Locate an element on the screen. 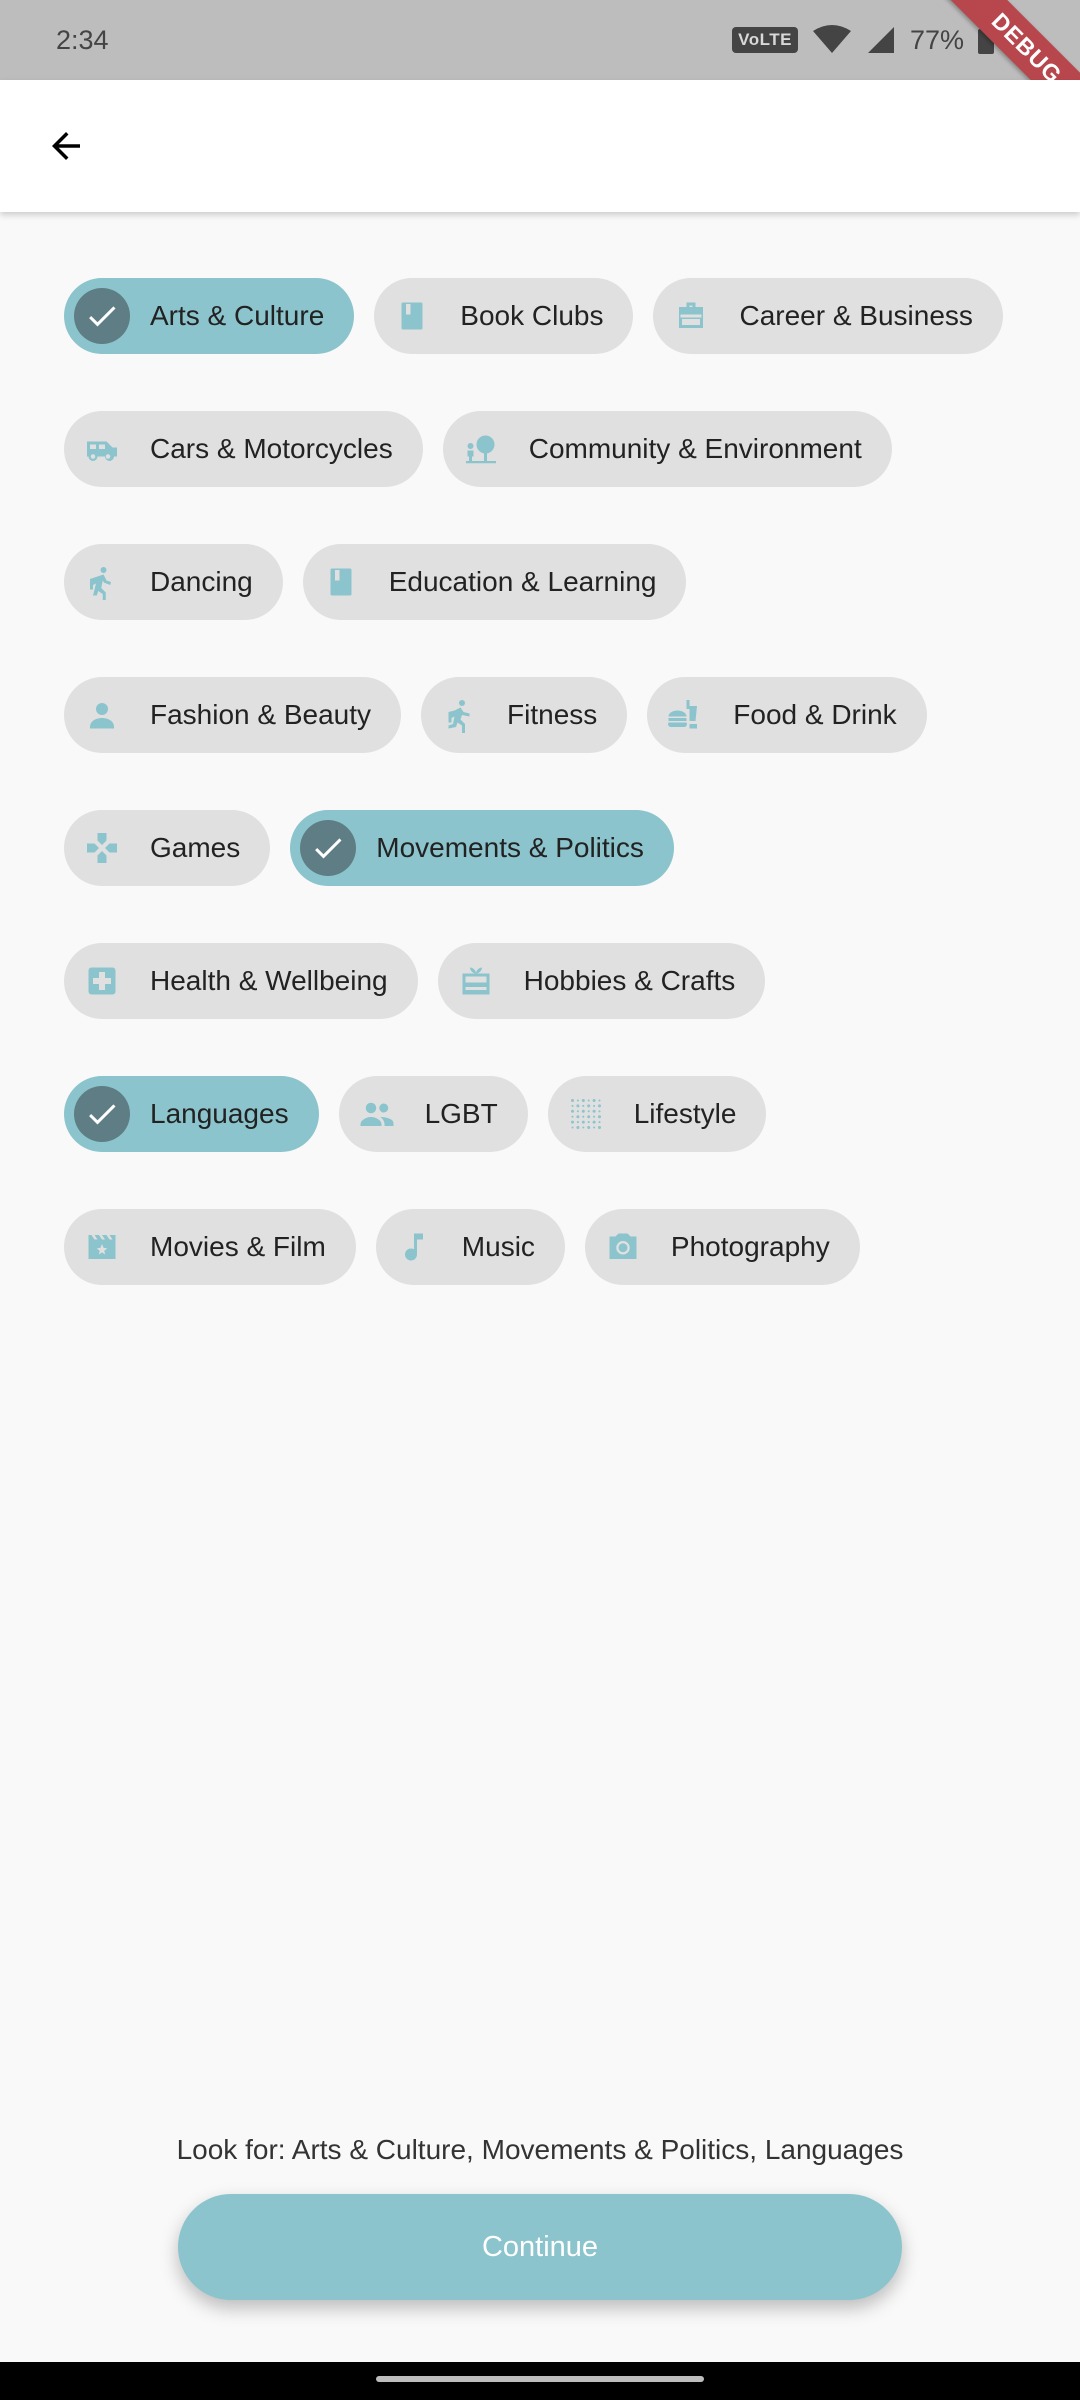 This screenshot has width=1080, height=2400. chip-education-learning: Education & Learning is located at coordinates (494, 582).